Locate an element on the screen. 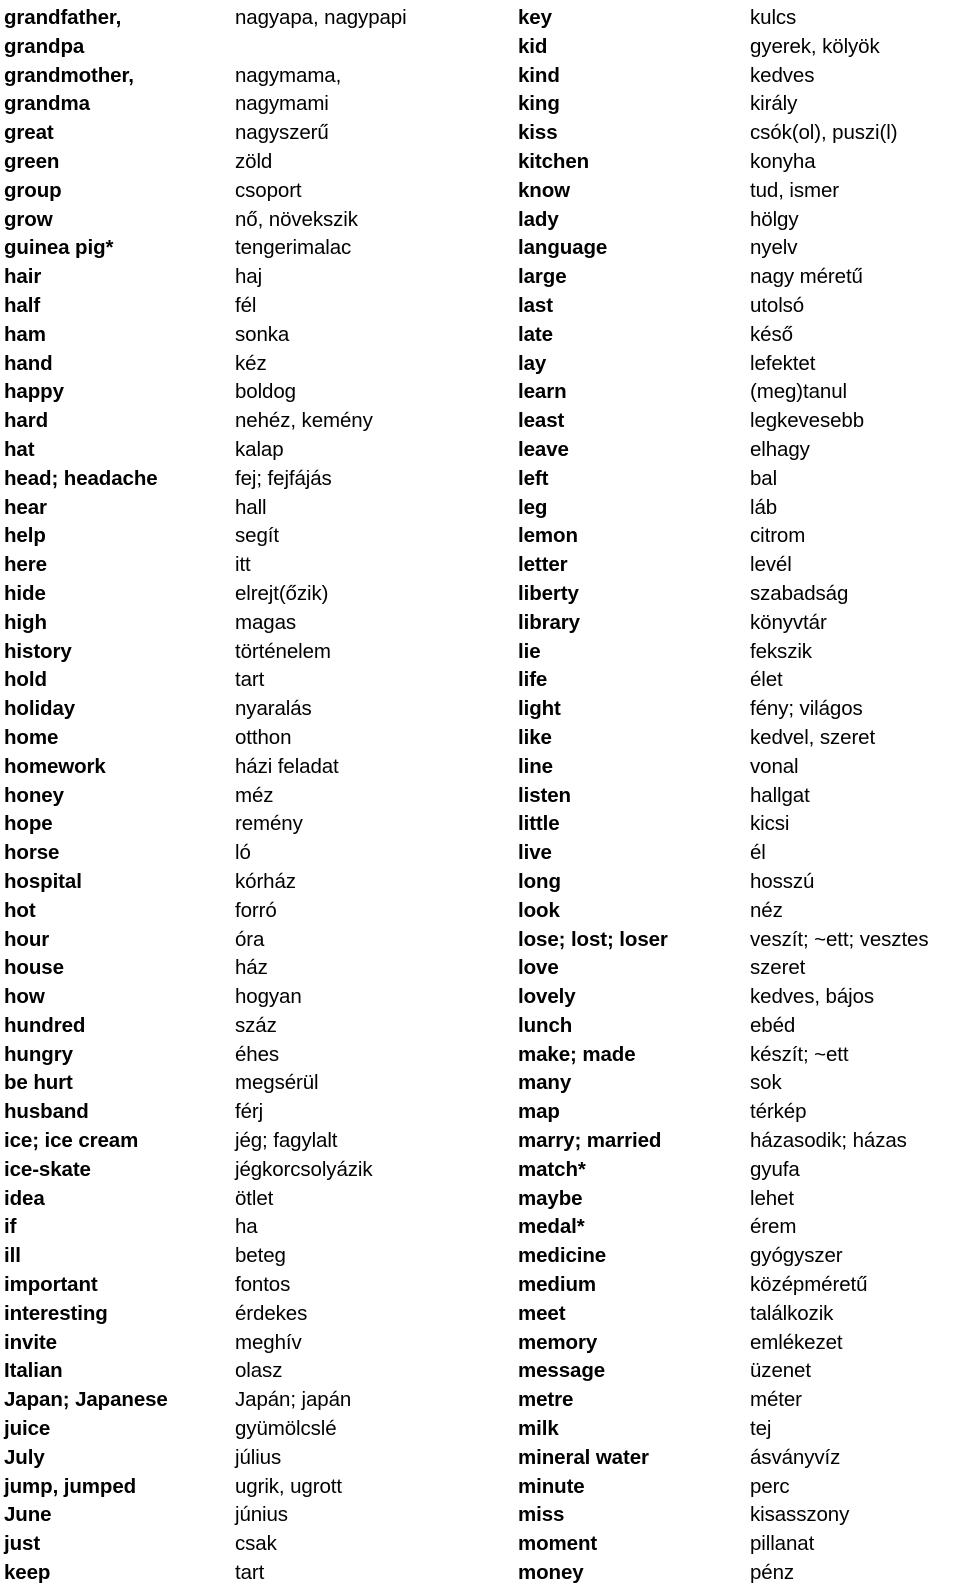 The height and width of the screenshot is (1588, 960). entry-term: medium is located at coordinates (557, 1285).